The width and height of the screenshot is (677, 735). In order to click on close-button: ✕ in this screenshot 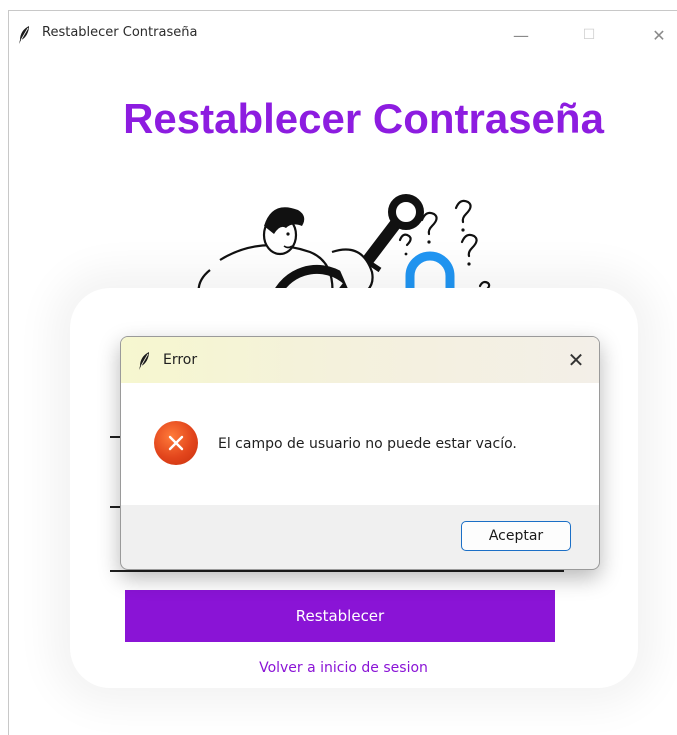, I will do `click(658, 35)`.